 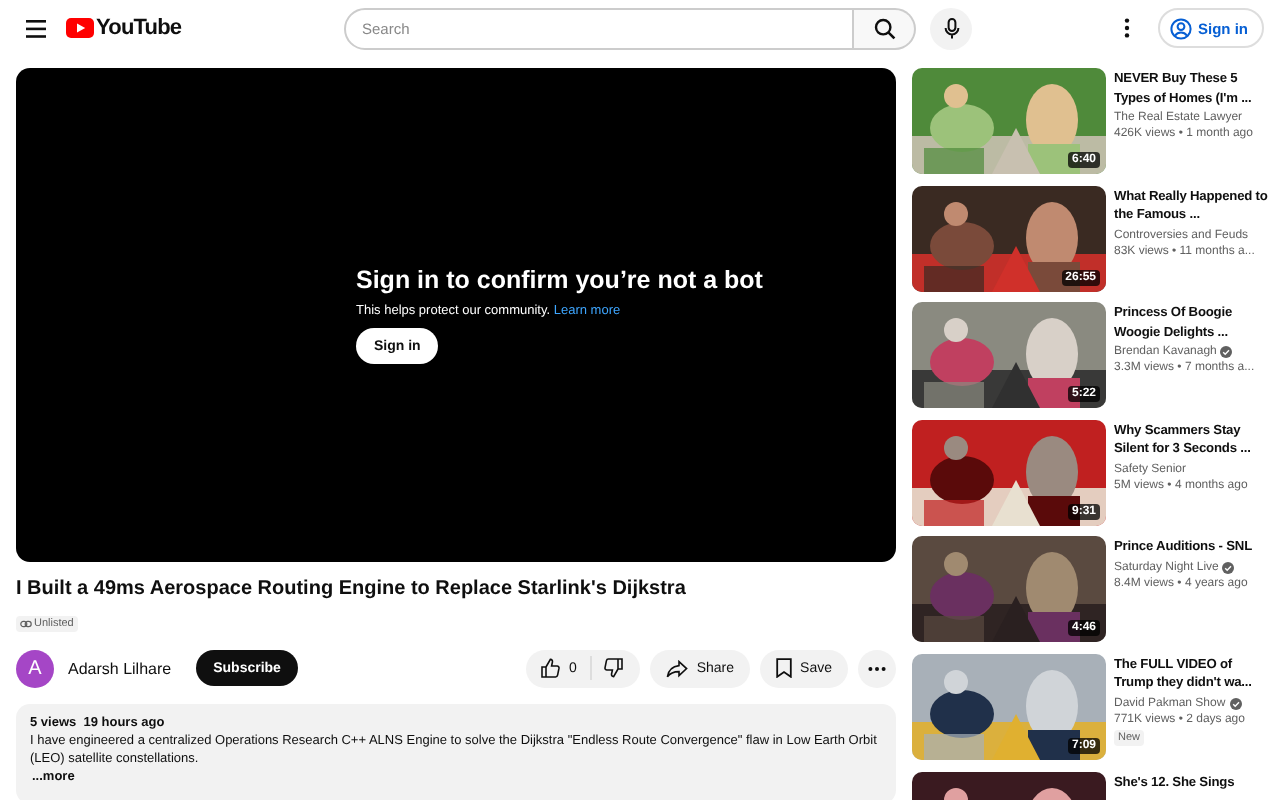 I want to click on search-button, so click(x=885, y=28).